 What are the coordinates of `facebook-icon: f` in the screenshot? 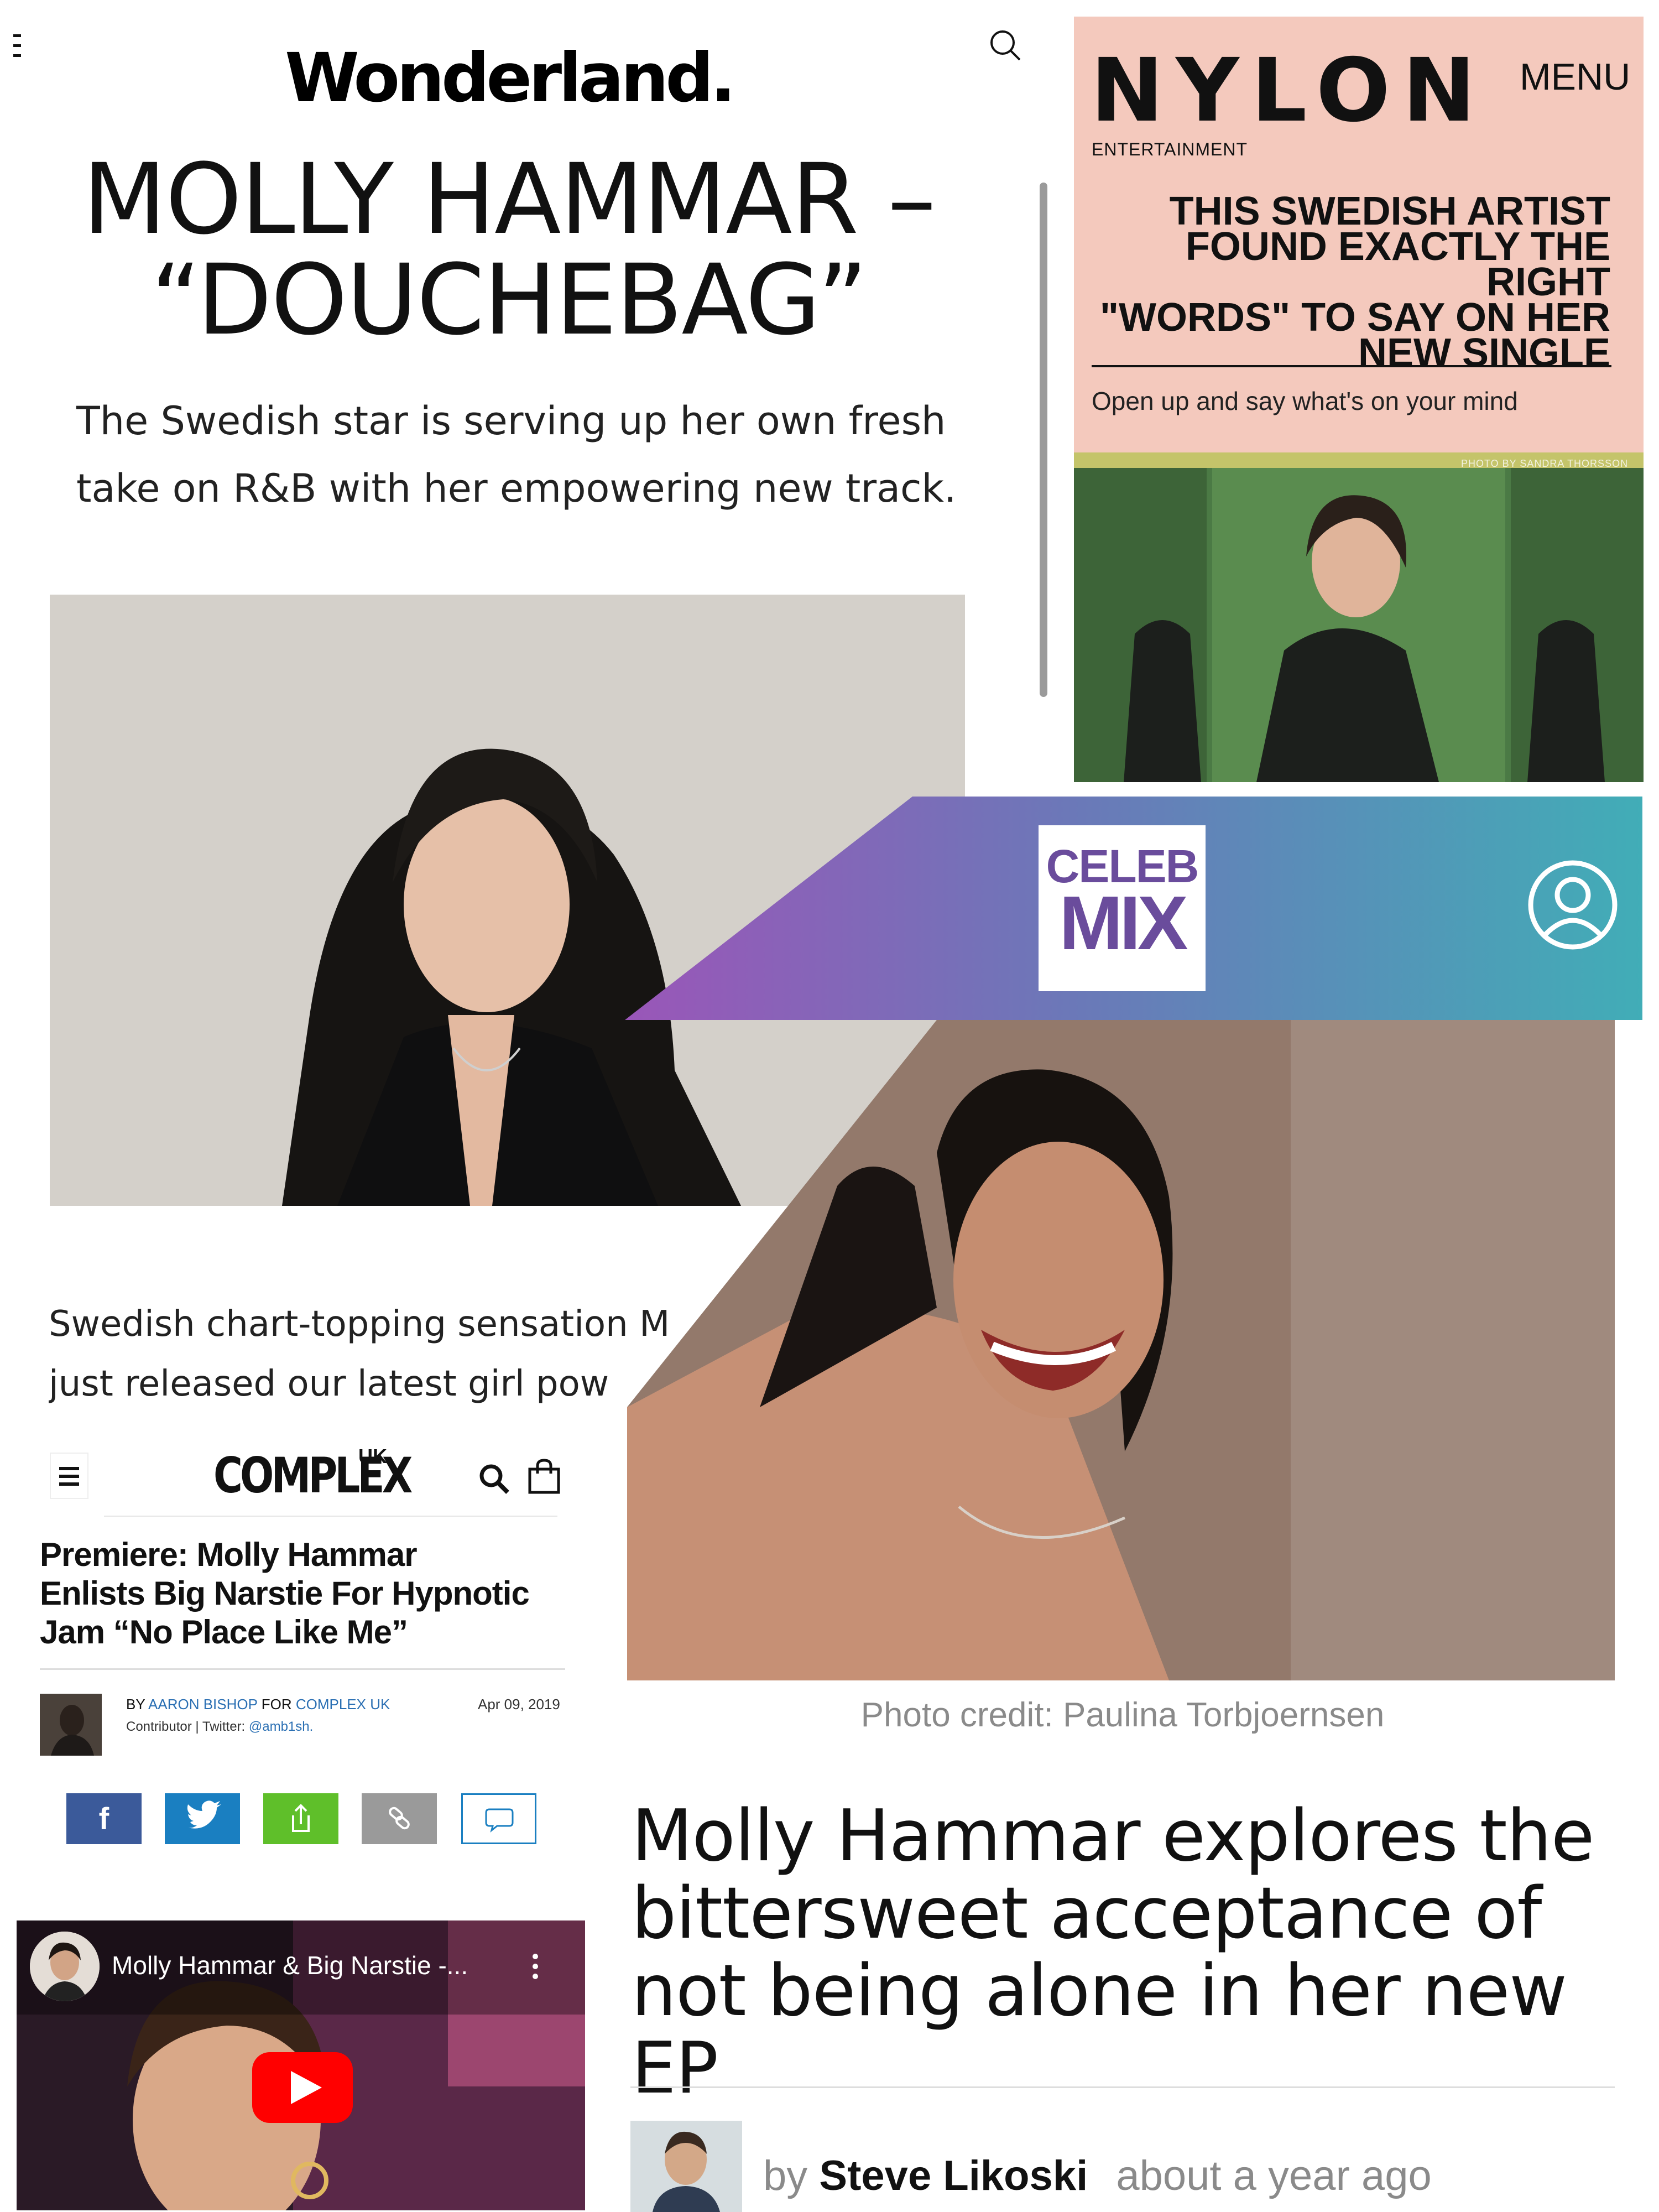 It's located at (104, 1818).